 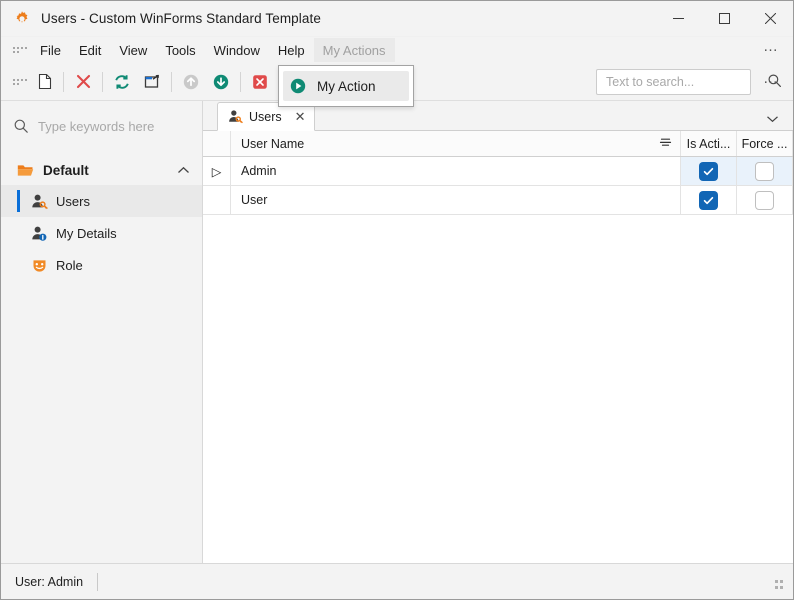 I want to click on grid-header-user-name: User Name, so click(x=456, y=143).